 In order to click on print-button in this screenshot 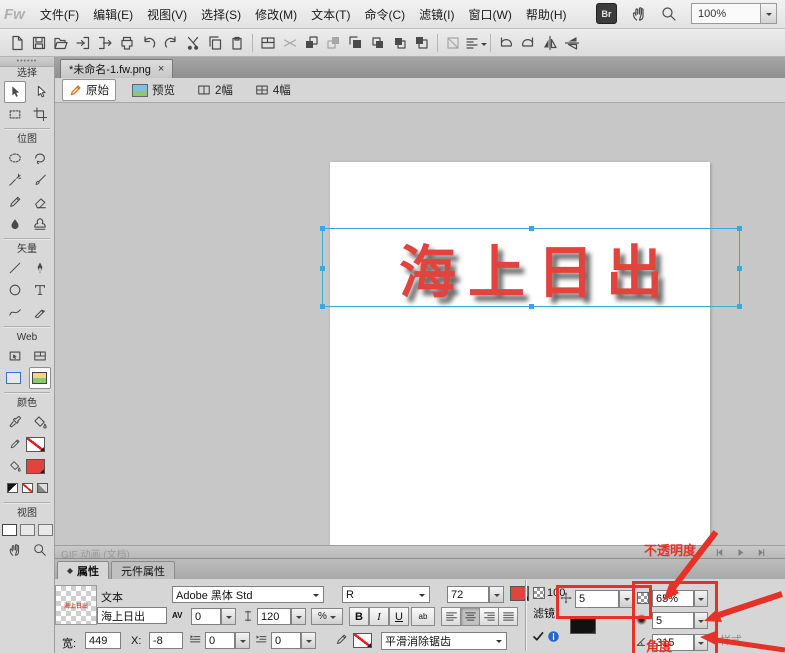, I will do `click(127, 43)`.